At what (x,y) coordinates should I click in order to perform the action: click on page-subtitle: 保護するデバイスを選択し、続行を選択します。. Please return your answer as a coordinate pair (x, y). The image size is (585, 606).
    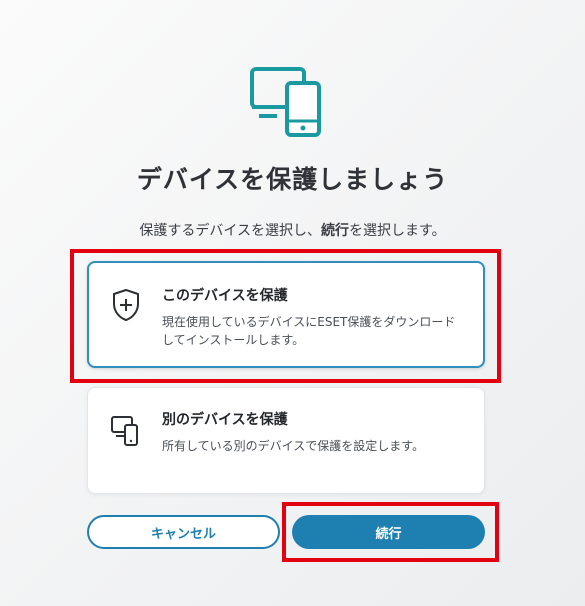
    Looking at the image, I should click on (292, 230).